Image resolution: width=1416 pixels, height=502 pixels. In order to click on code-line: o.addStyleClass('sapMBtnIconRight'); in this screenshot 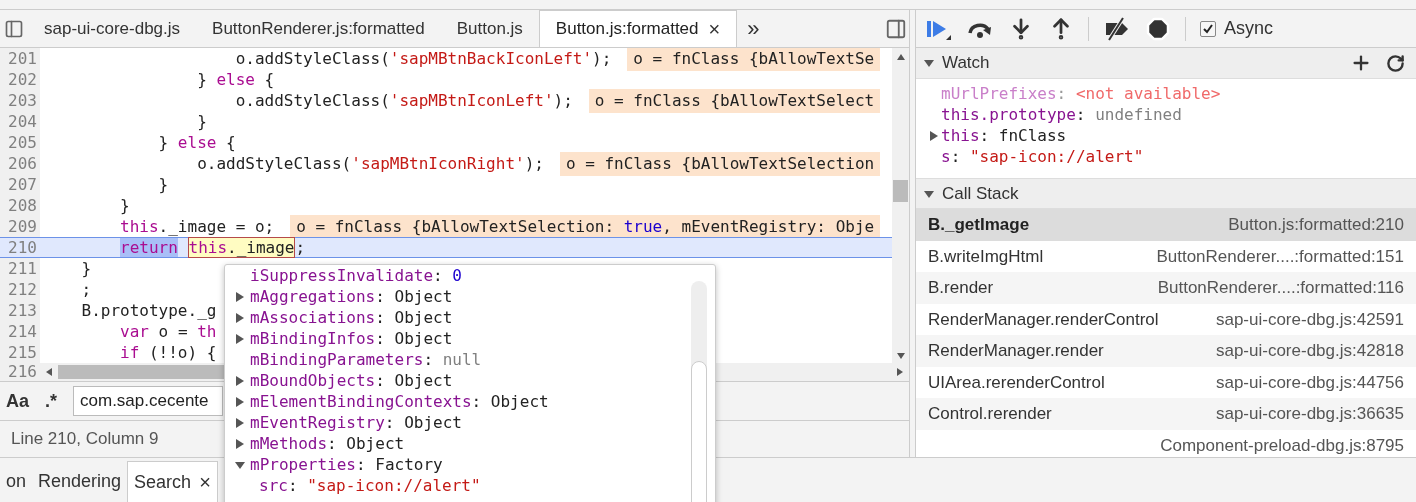, I will do `click(370, 163)`.